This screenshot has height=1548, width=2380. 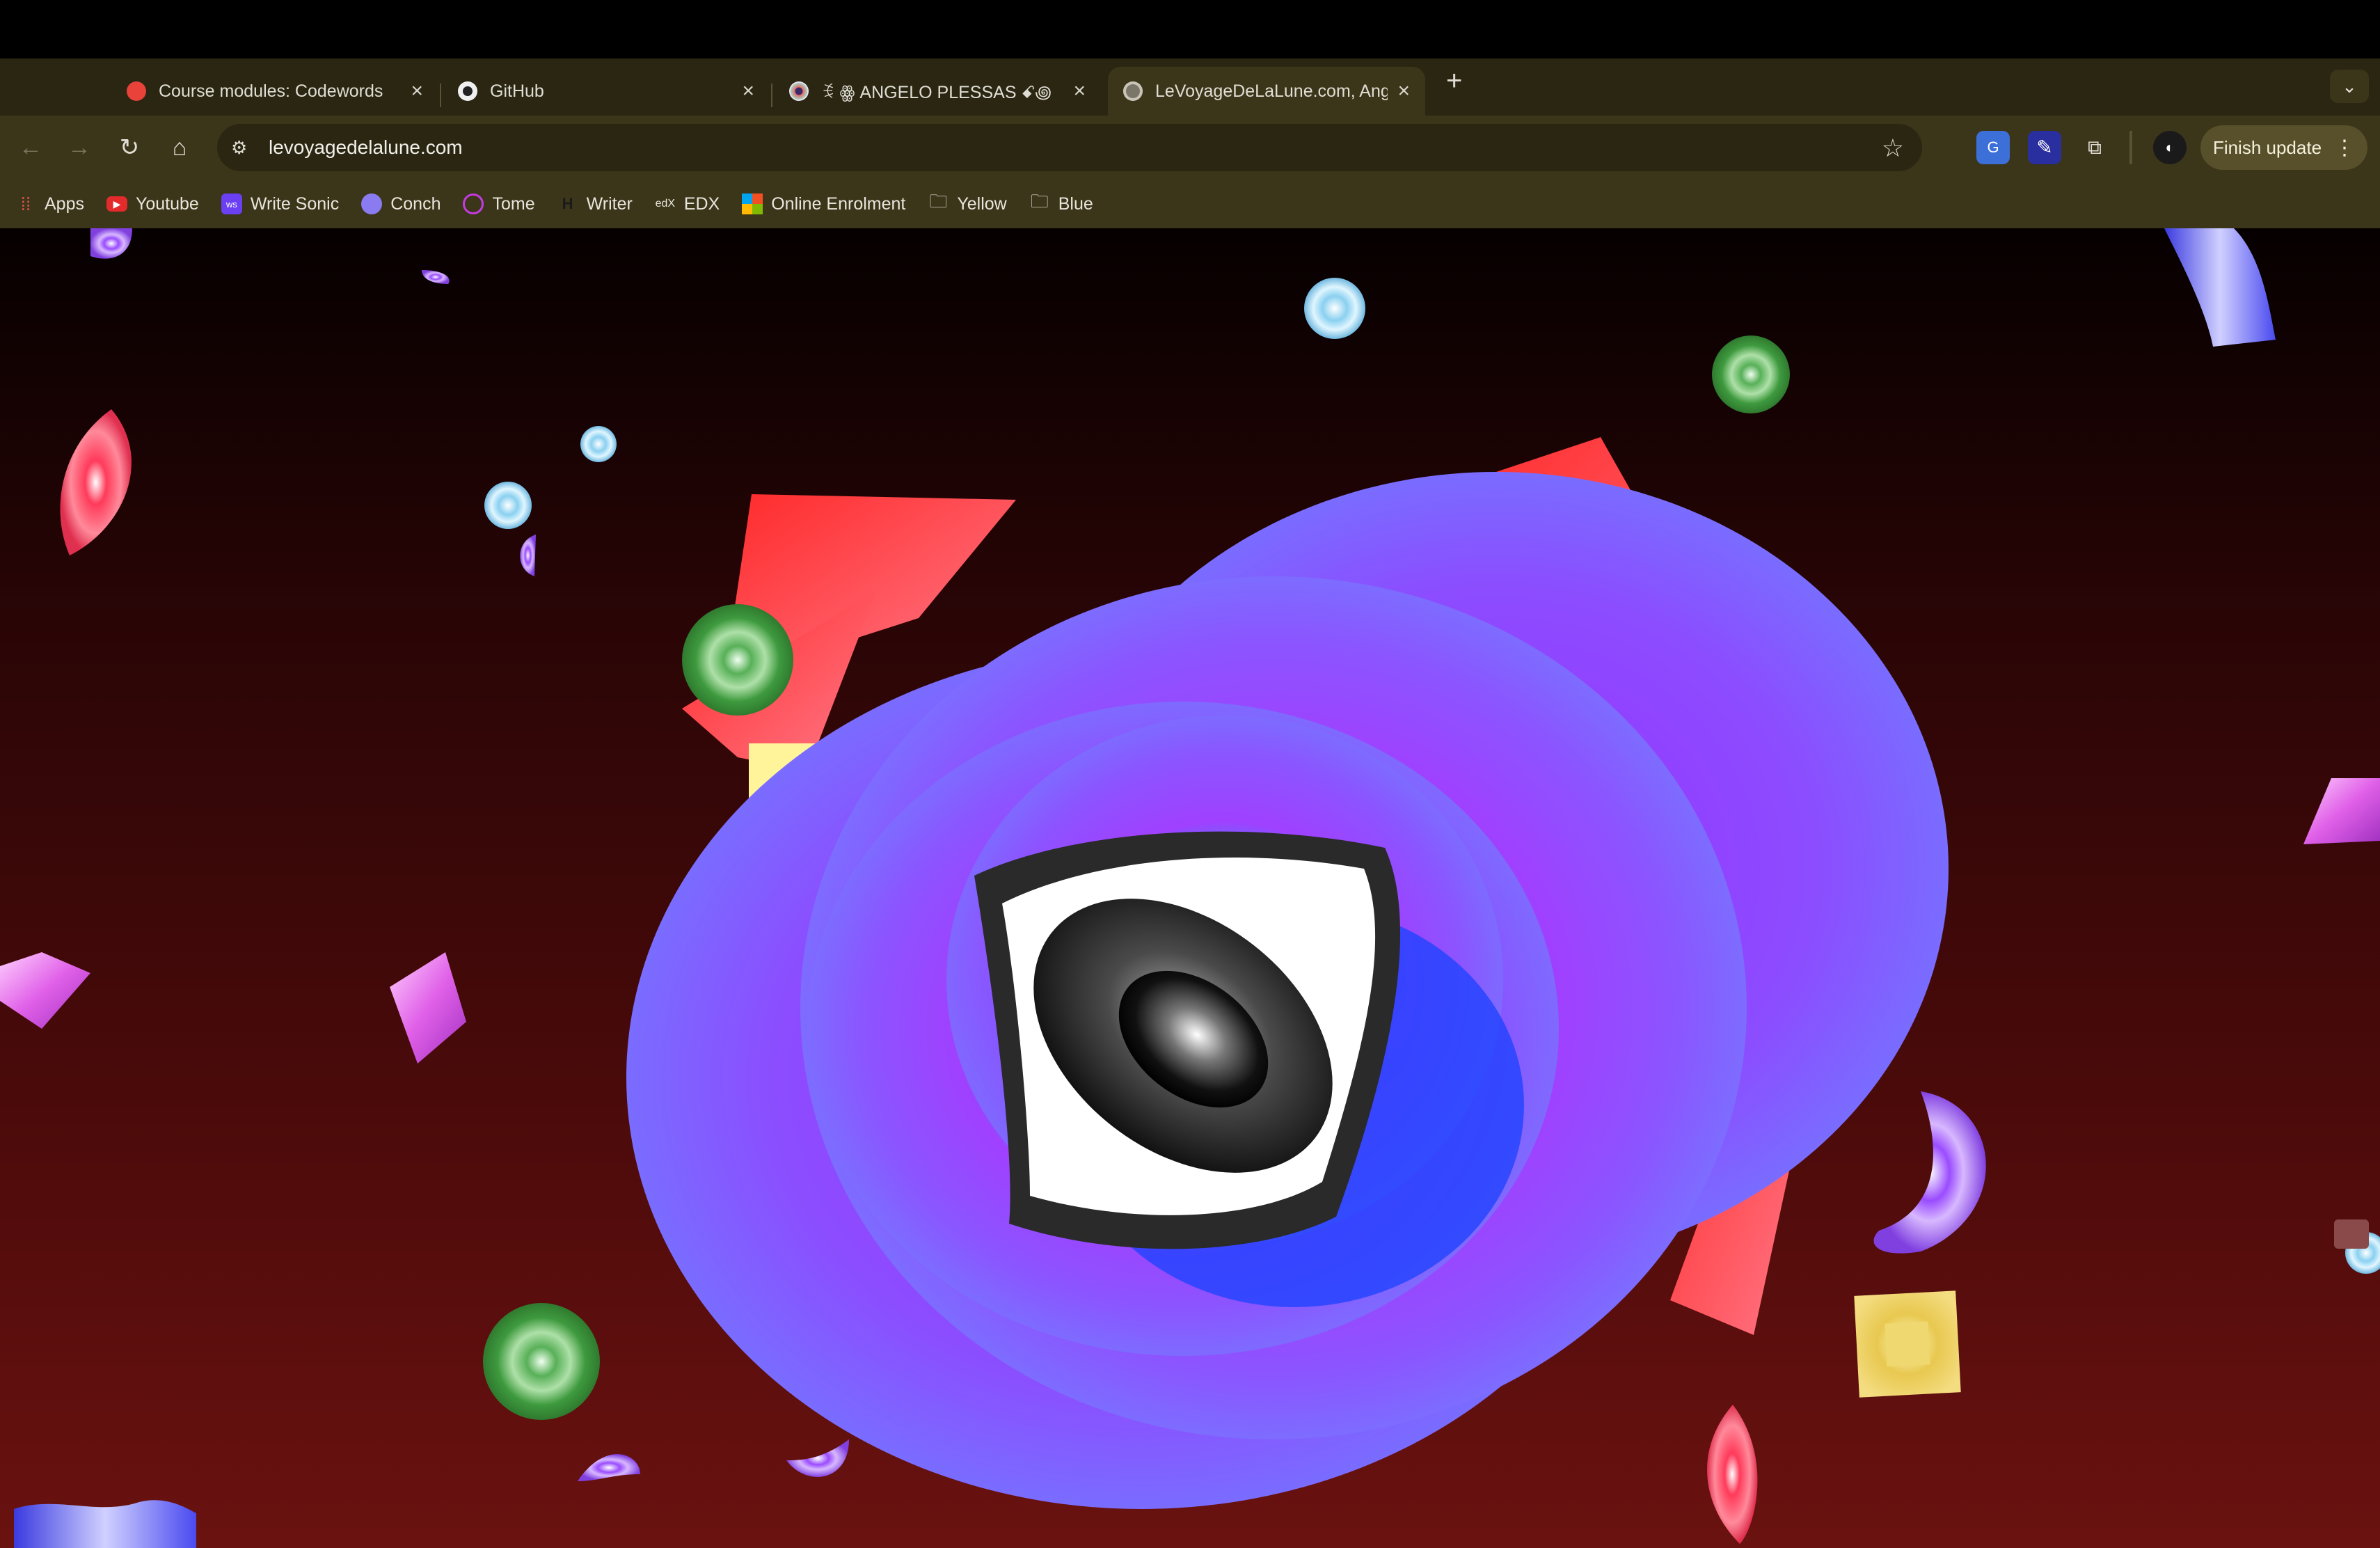 I want to click on bookmark-edx: edX EDX, so click(x=687, y=204).